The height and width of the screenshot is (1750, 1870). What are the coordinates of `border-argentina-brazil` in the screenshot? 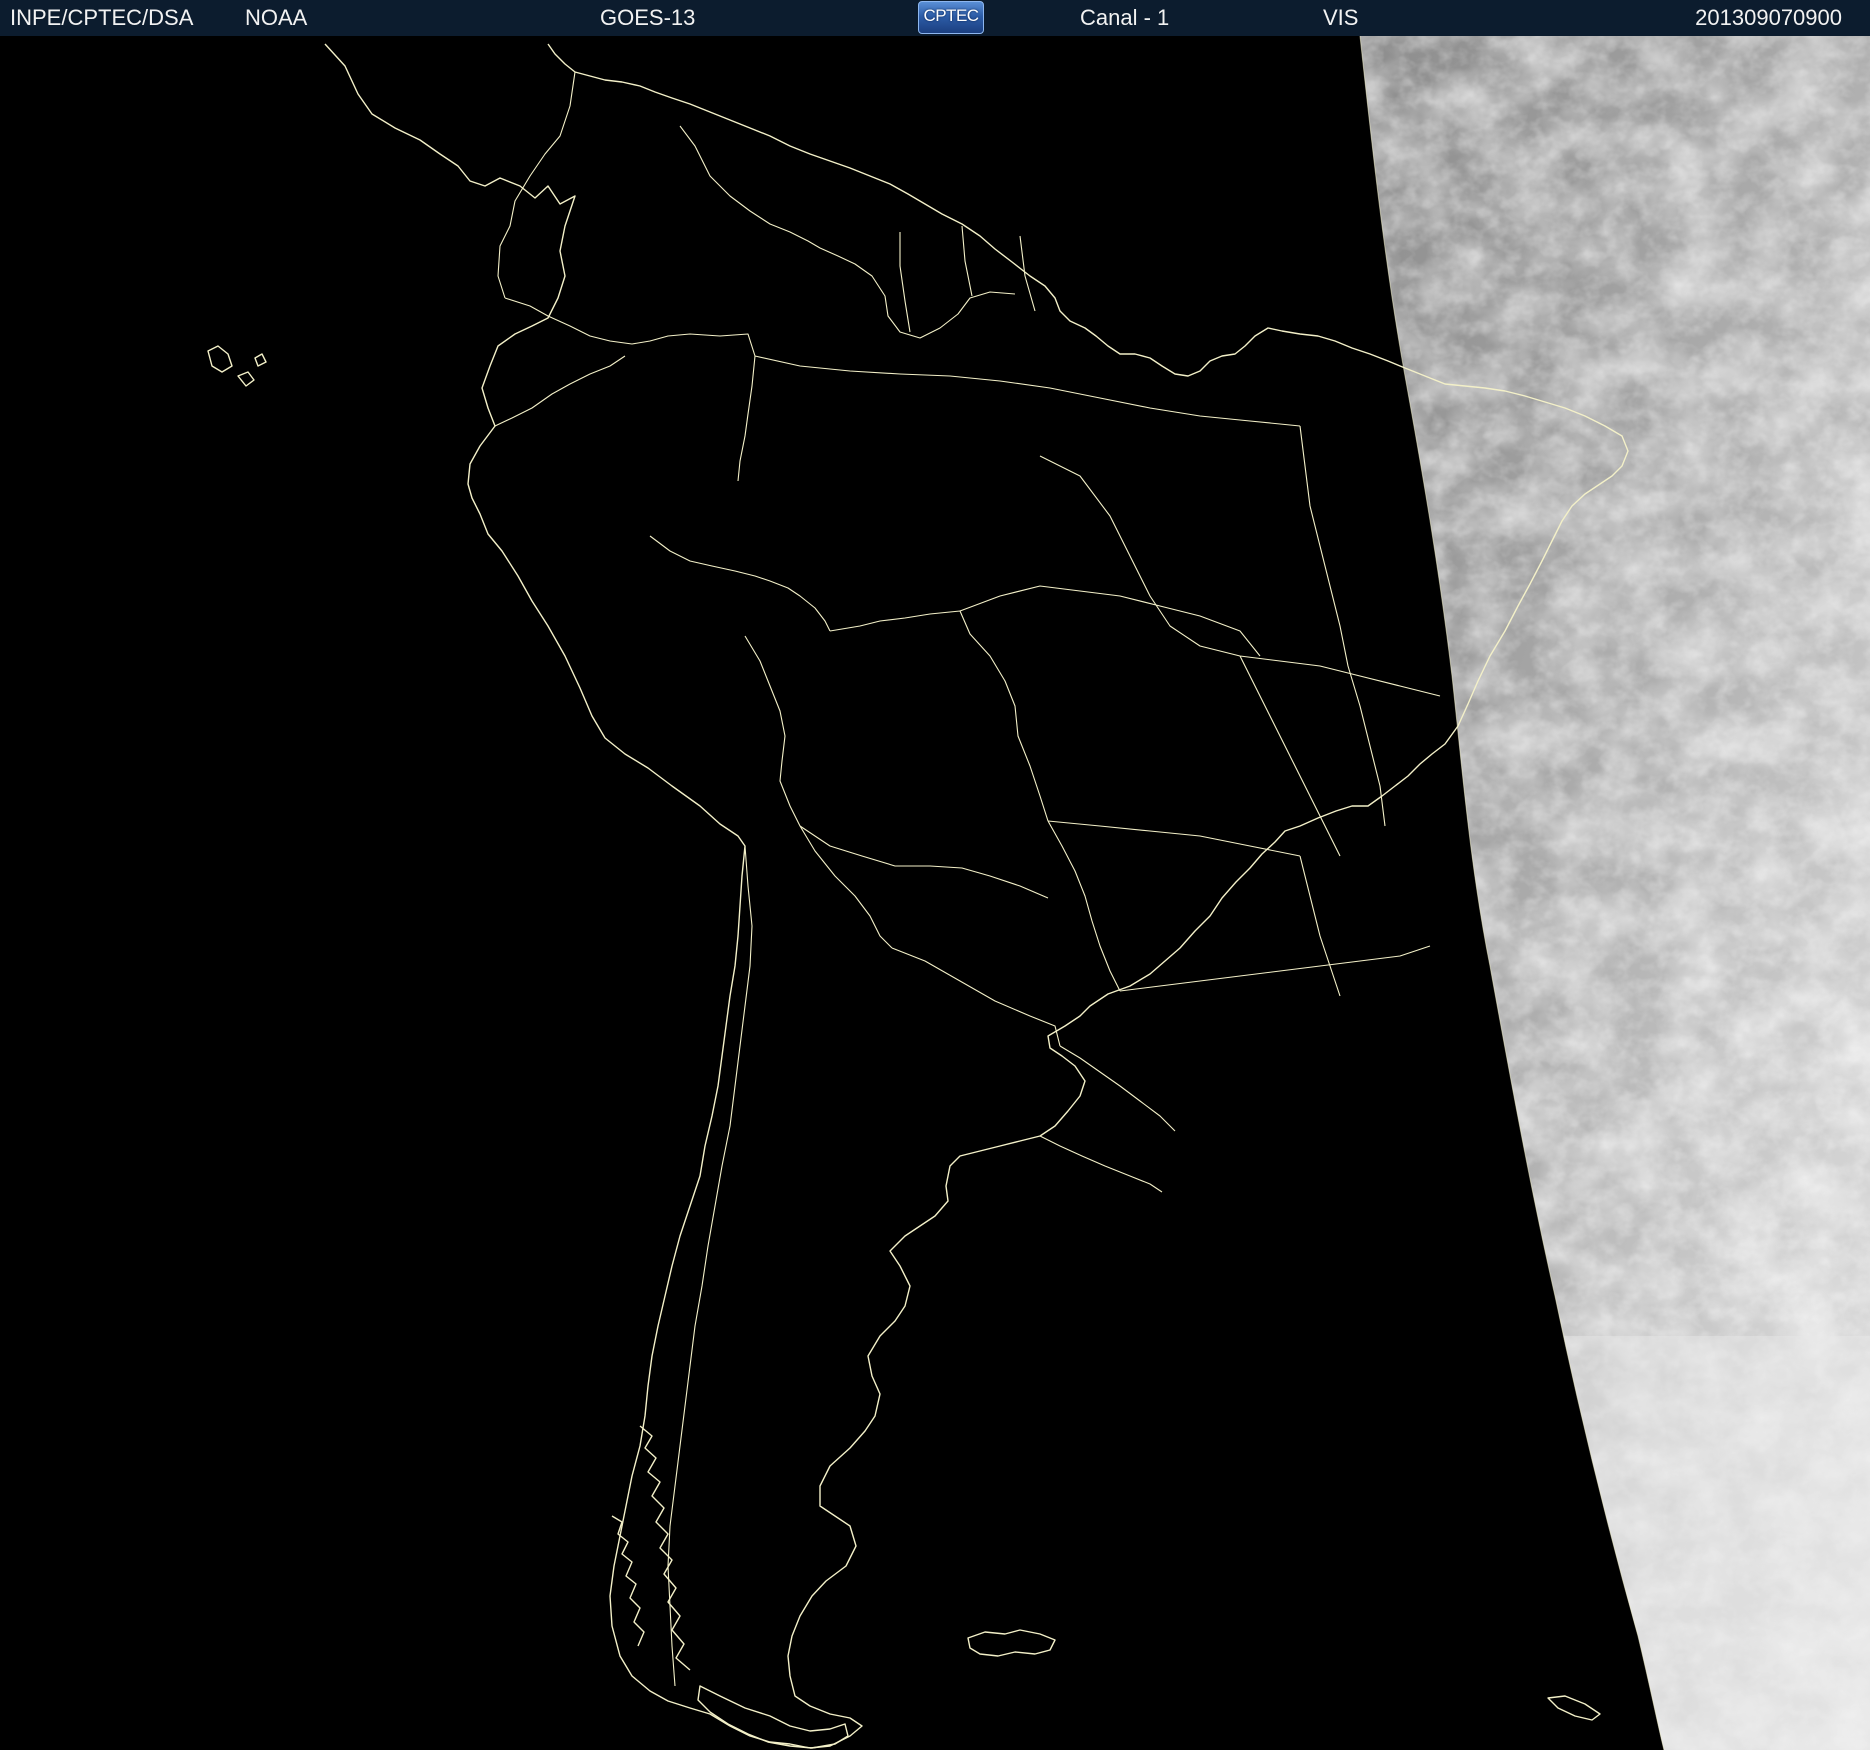 It's located at (1117, 1088).